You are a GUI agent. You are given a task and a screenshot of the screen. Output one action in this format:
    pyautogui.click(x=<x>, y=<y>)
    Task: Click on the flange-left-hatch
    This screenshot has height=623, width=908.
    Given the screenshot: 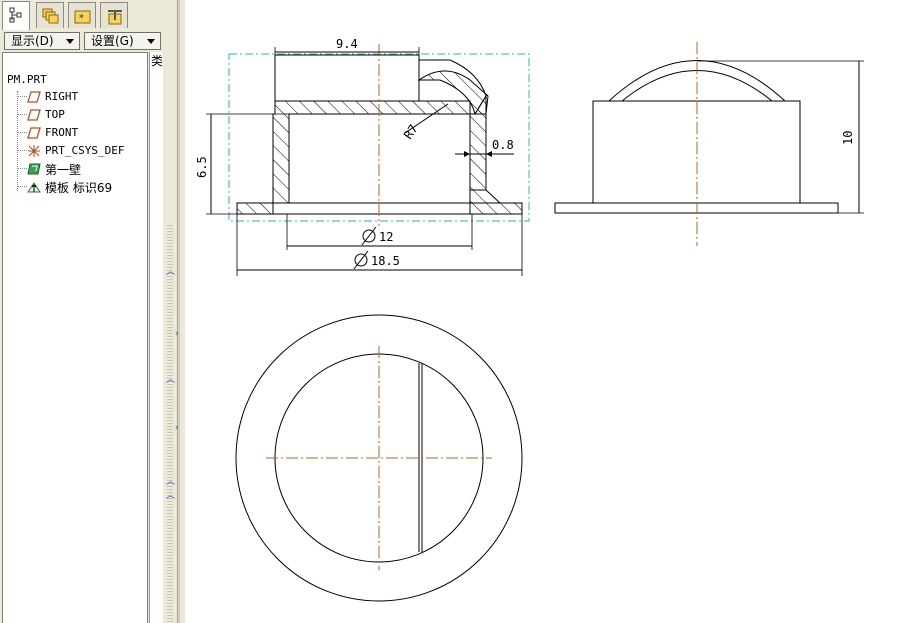 What is the action you would take?
    pyautogui.click(x=255, y=208)
    